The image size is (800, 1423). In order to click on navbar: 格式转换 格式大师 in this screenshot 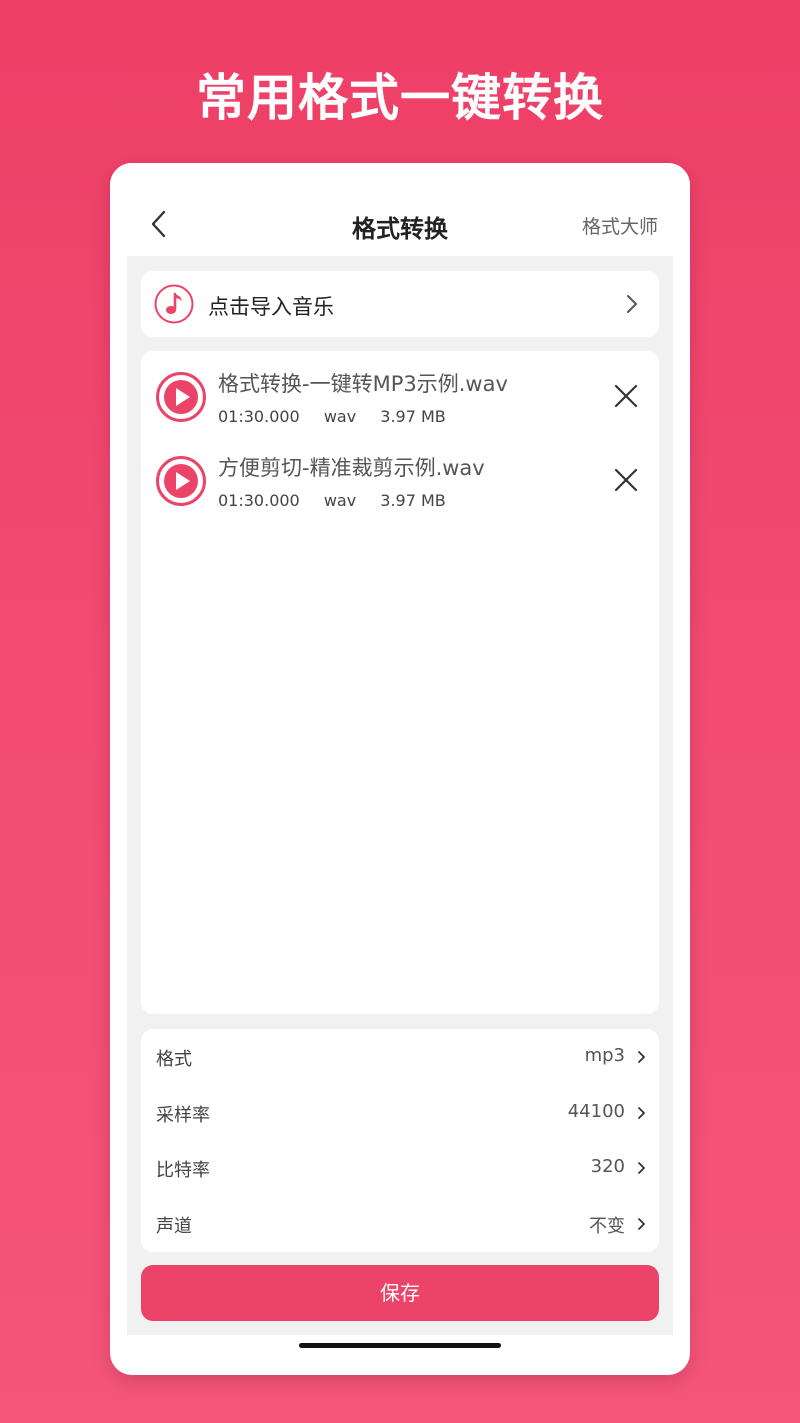, I will do `click(400, 209)`.